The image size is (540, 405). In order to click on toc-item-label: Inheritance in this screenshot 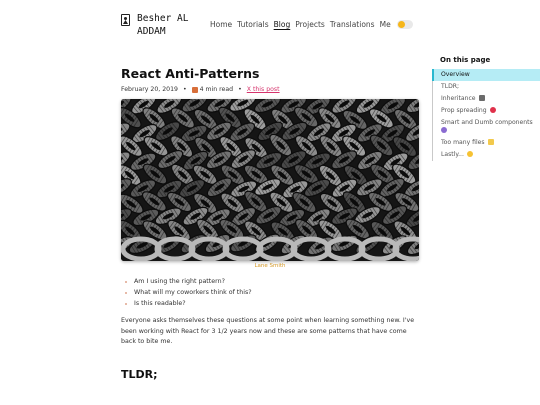, I will do `click(458, 98)`.